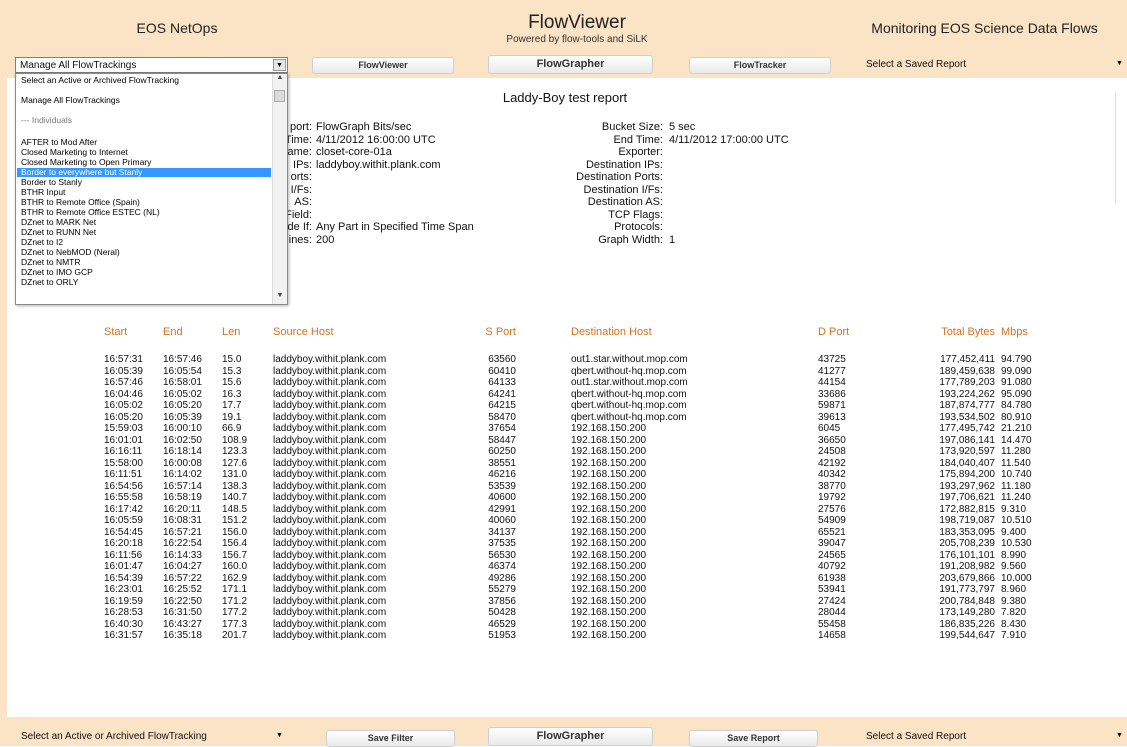 The width and height of the screenshot is (1127, 747). What do you see at coordinates (123, 417) in the screenshot?
I see `table-cell: 16:05:20` at bounding box center [123, 417].